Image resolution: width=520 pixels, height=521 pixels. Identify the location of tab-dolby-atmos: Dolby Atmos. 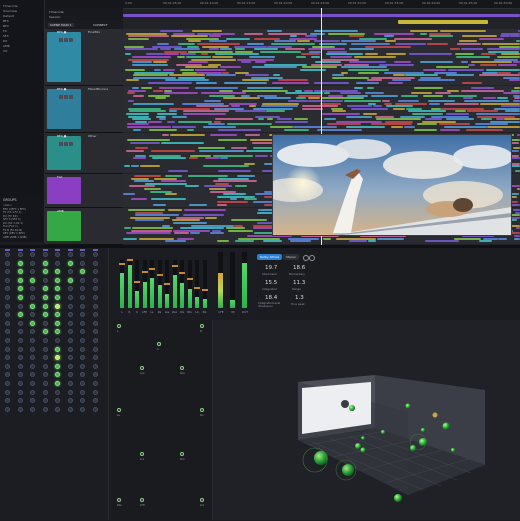
(270, 257).